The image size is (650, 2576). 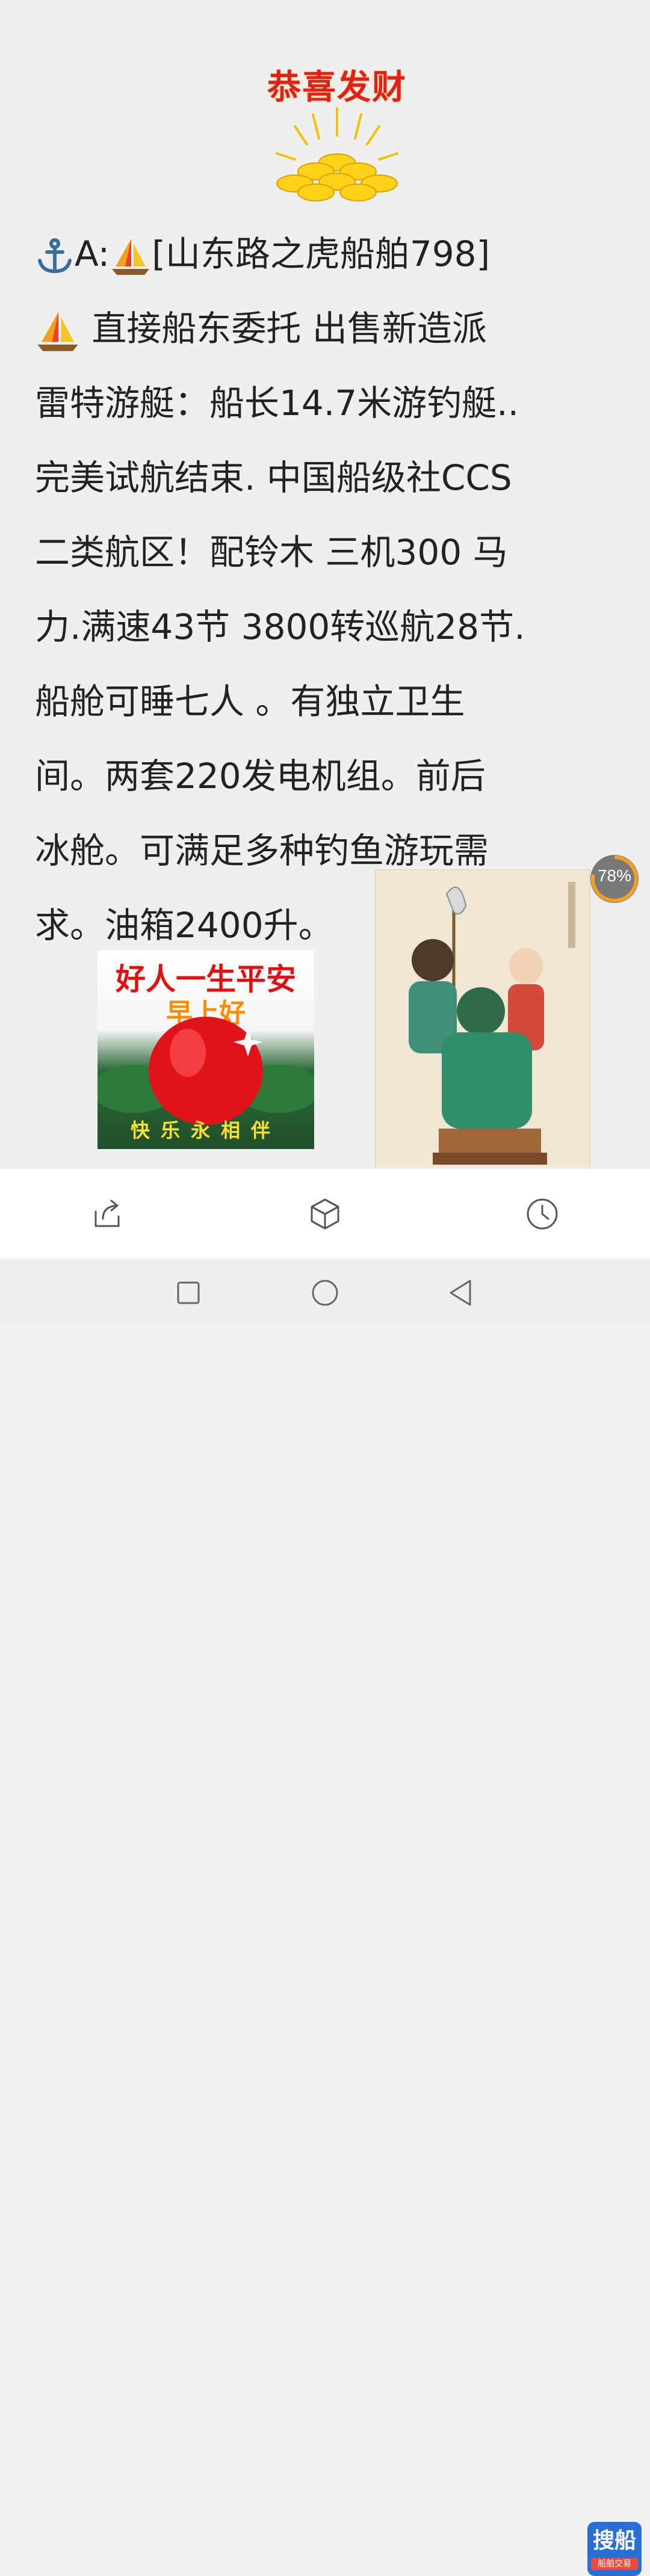 I want to click on share-button, so click(x=108, y=1214).